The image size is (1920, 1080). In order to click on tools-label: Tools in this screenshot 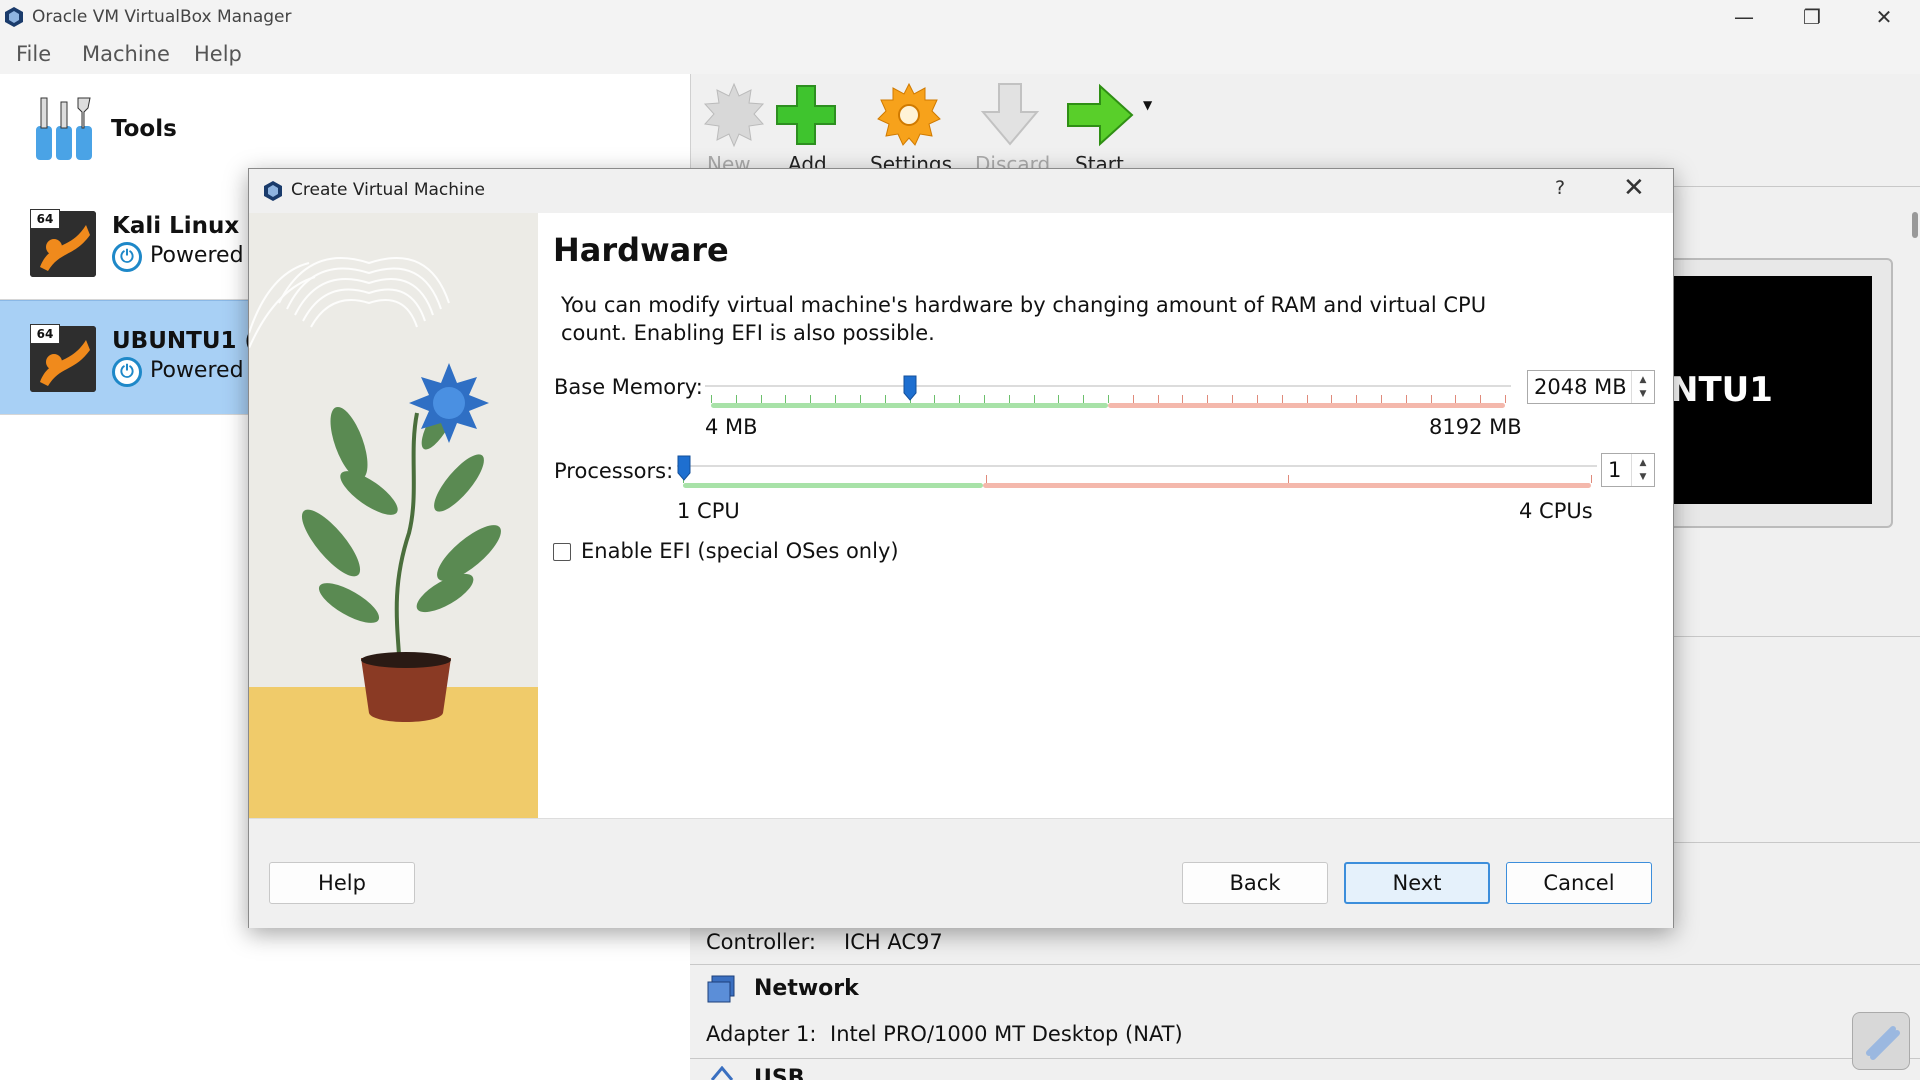, I will do `click(144, 129)`.